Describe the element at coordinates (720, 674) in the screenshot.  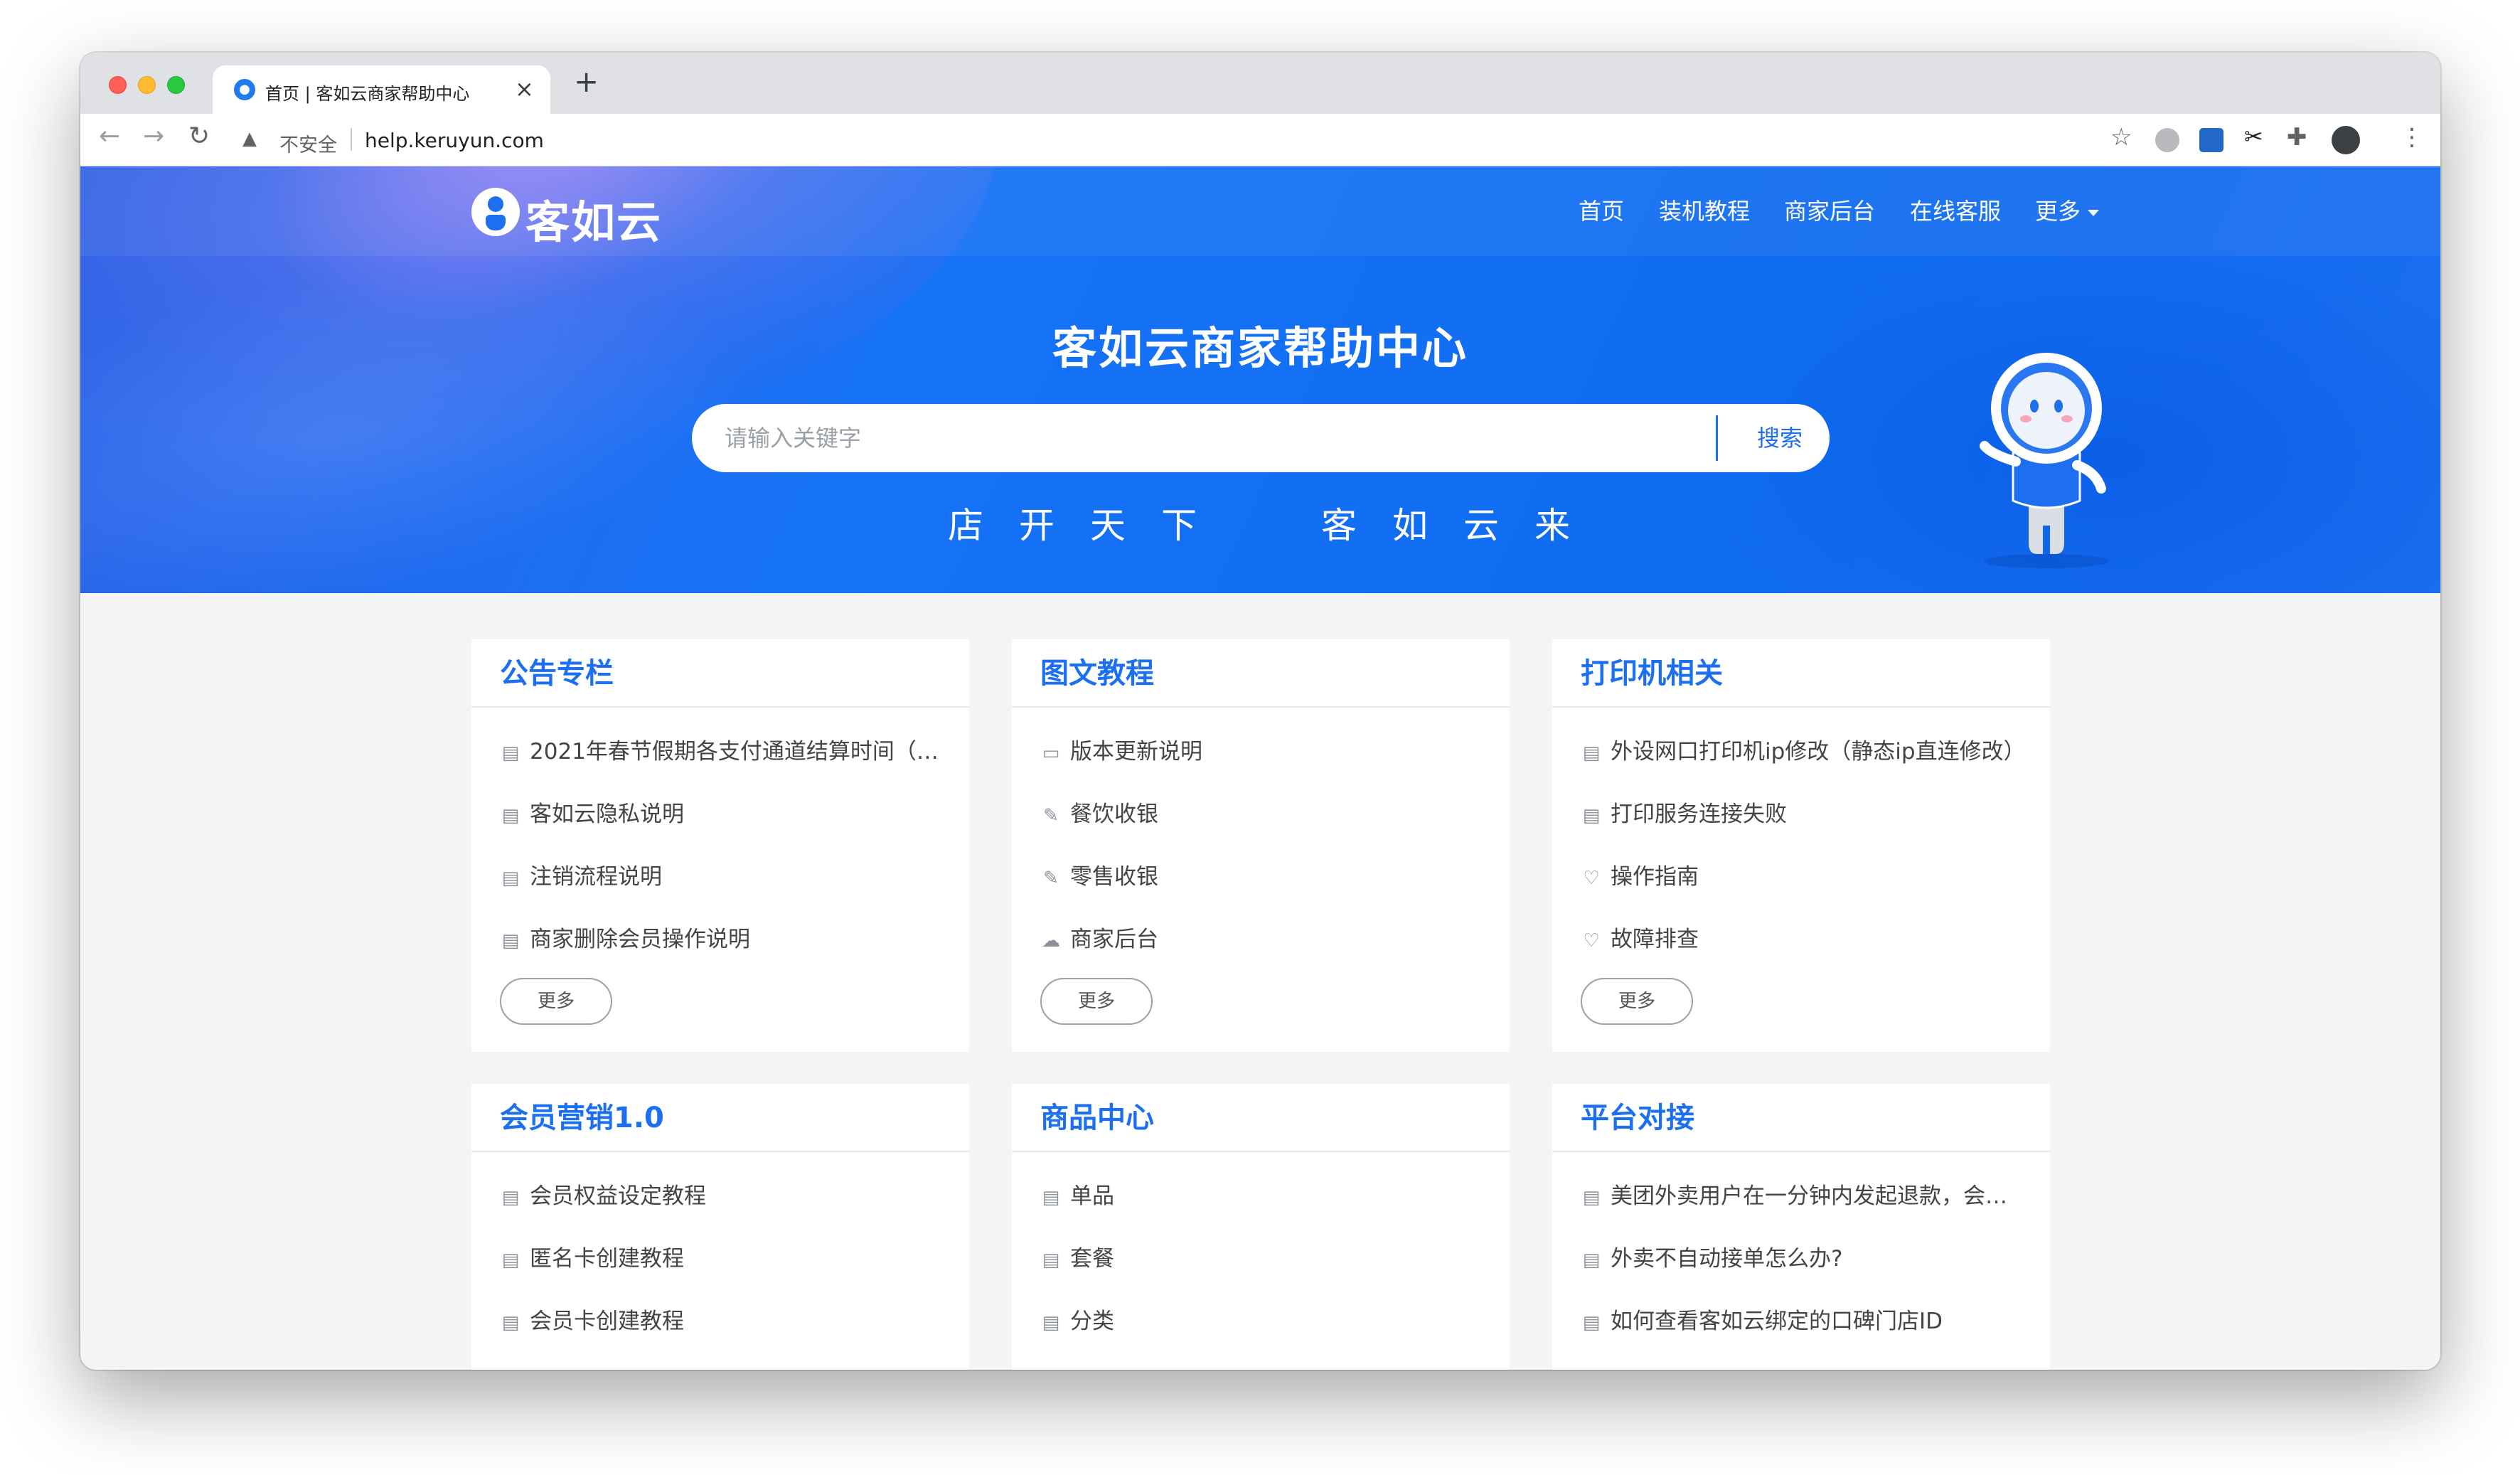
I see `card-title: 公告专栏` at that location.